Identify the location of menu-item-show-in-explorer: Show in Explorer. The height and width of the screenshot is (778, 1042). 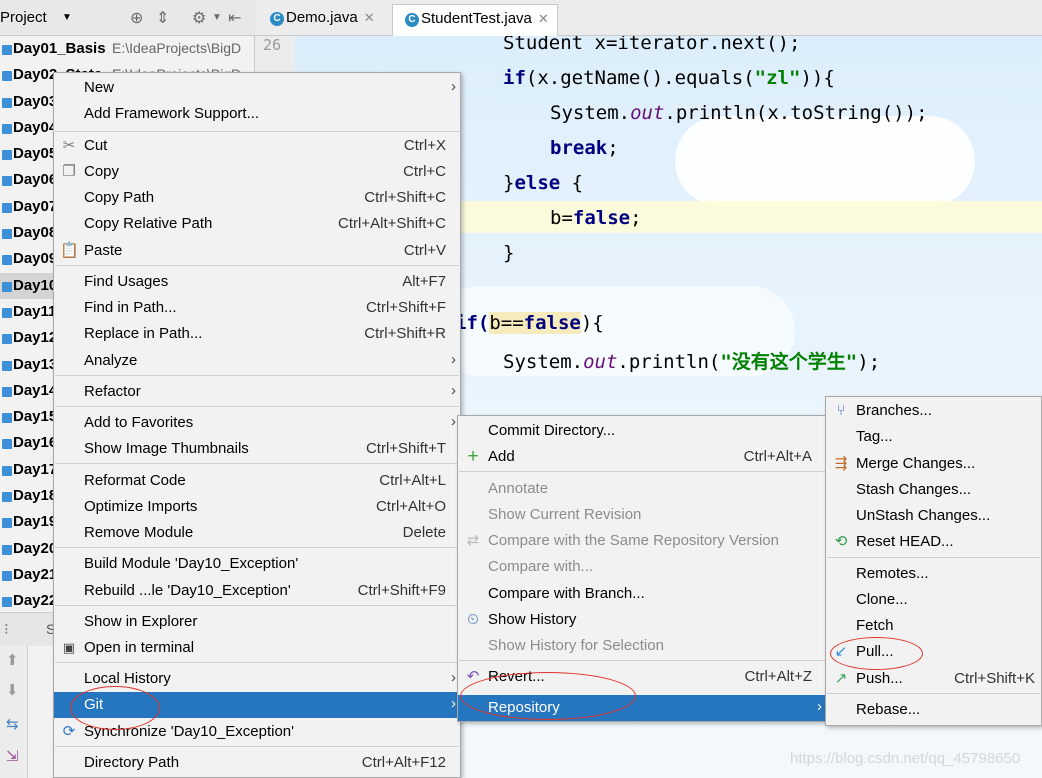
(257, 622).